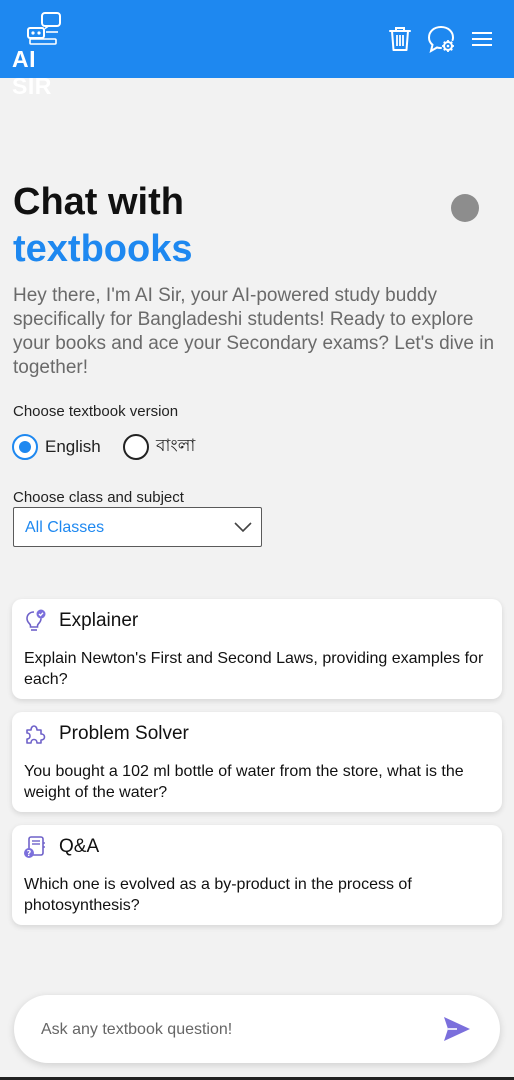  Describe the element at coordinates (25, 447) in the screenshot. I see `radio-button-selected` at that location.